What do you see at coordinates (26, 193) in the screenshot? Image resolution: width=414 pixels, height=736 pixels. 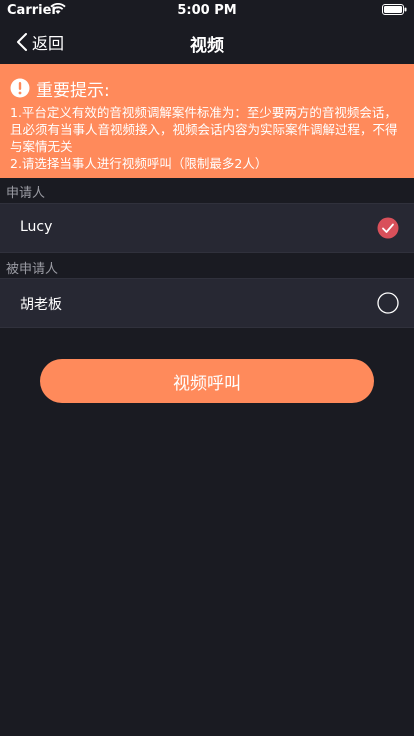 I see `applicants-section-label: 申请人` at bounding box center [26, 193].